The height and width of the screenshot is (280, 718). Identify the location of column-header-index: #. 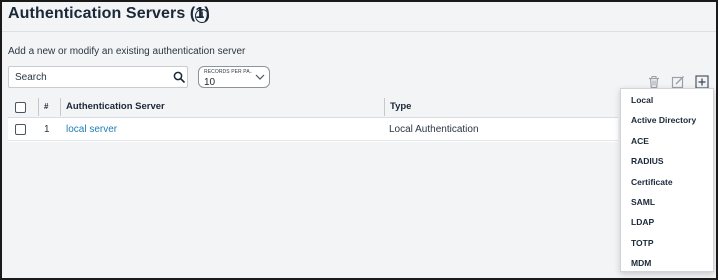
(46, 107).